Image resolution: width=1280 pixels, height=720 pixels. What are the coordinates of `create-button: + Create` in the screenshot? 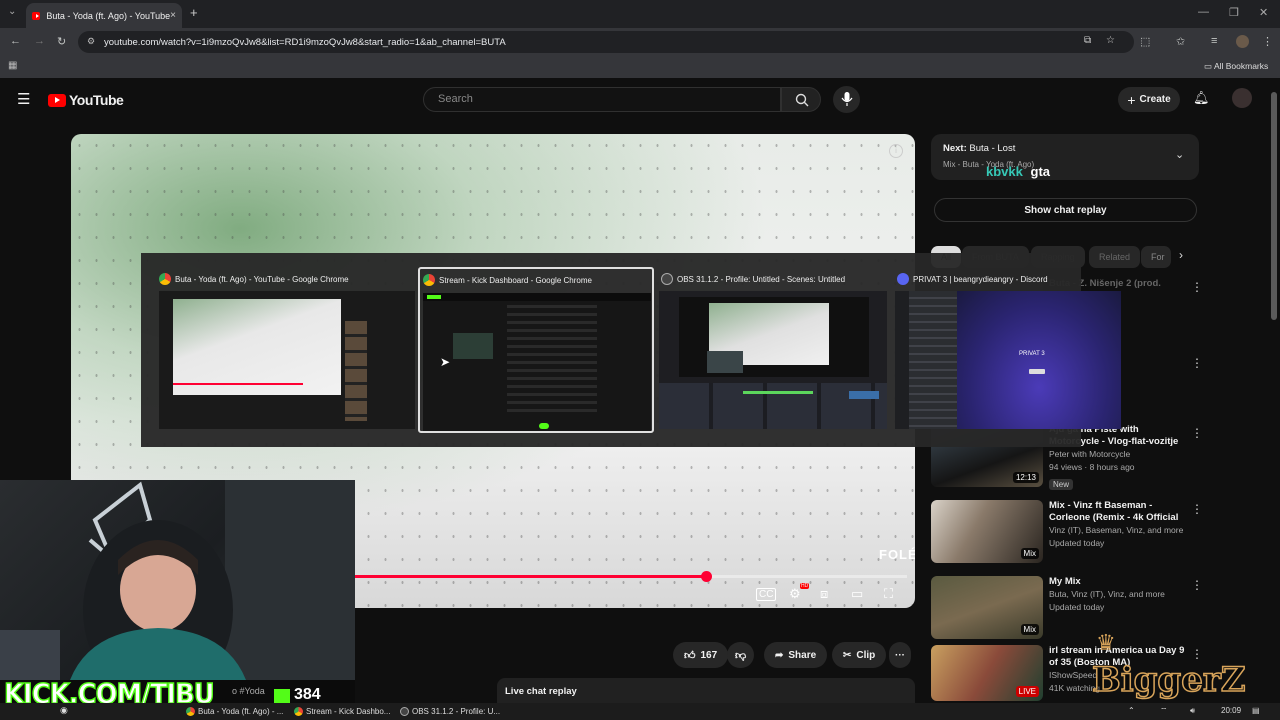 It's located at (1149, 99).